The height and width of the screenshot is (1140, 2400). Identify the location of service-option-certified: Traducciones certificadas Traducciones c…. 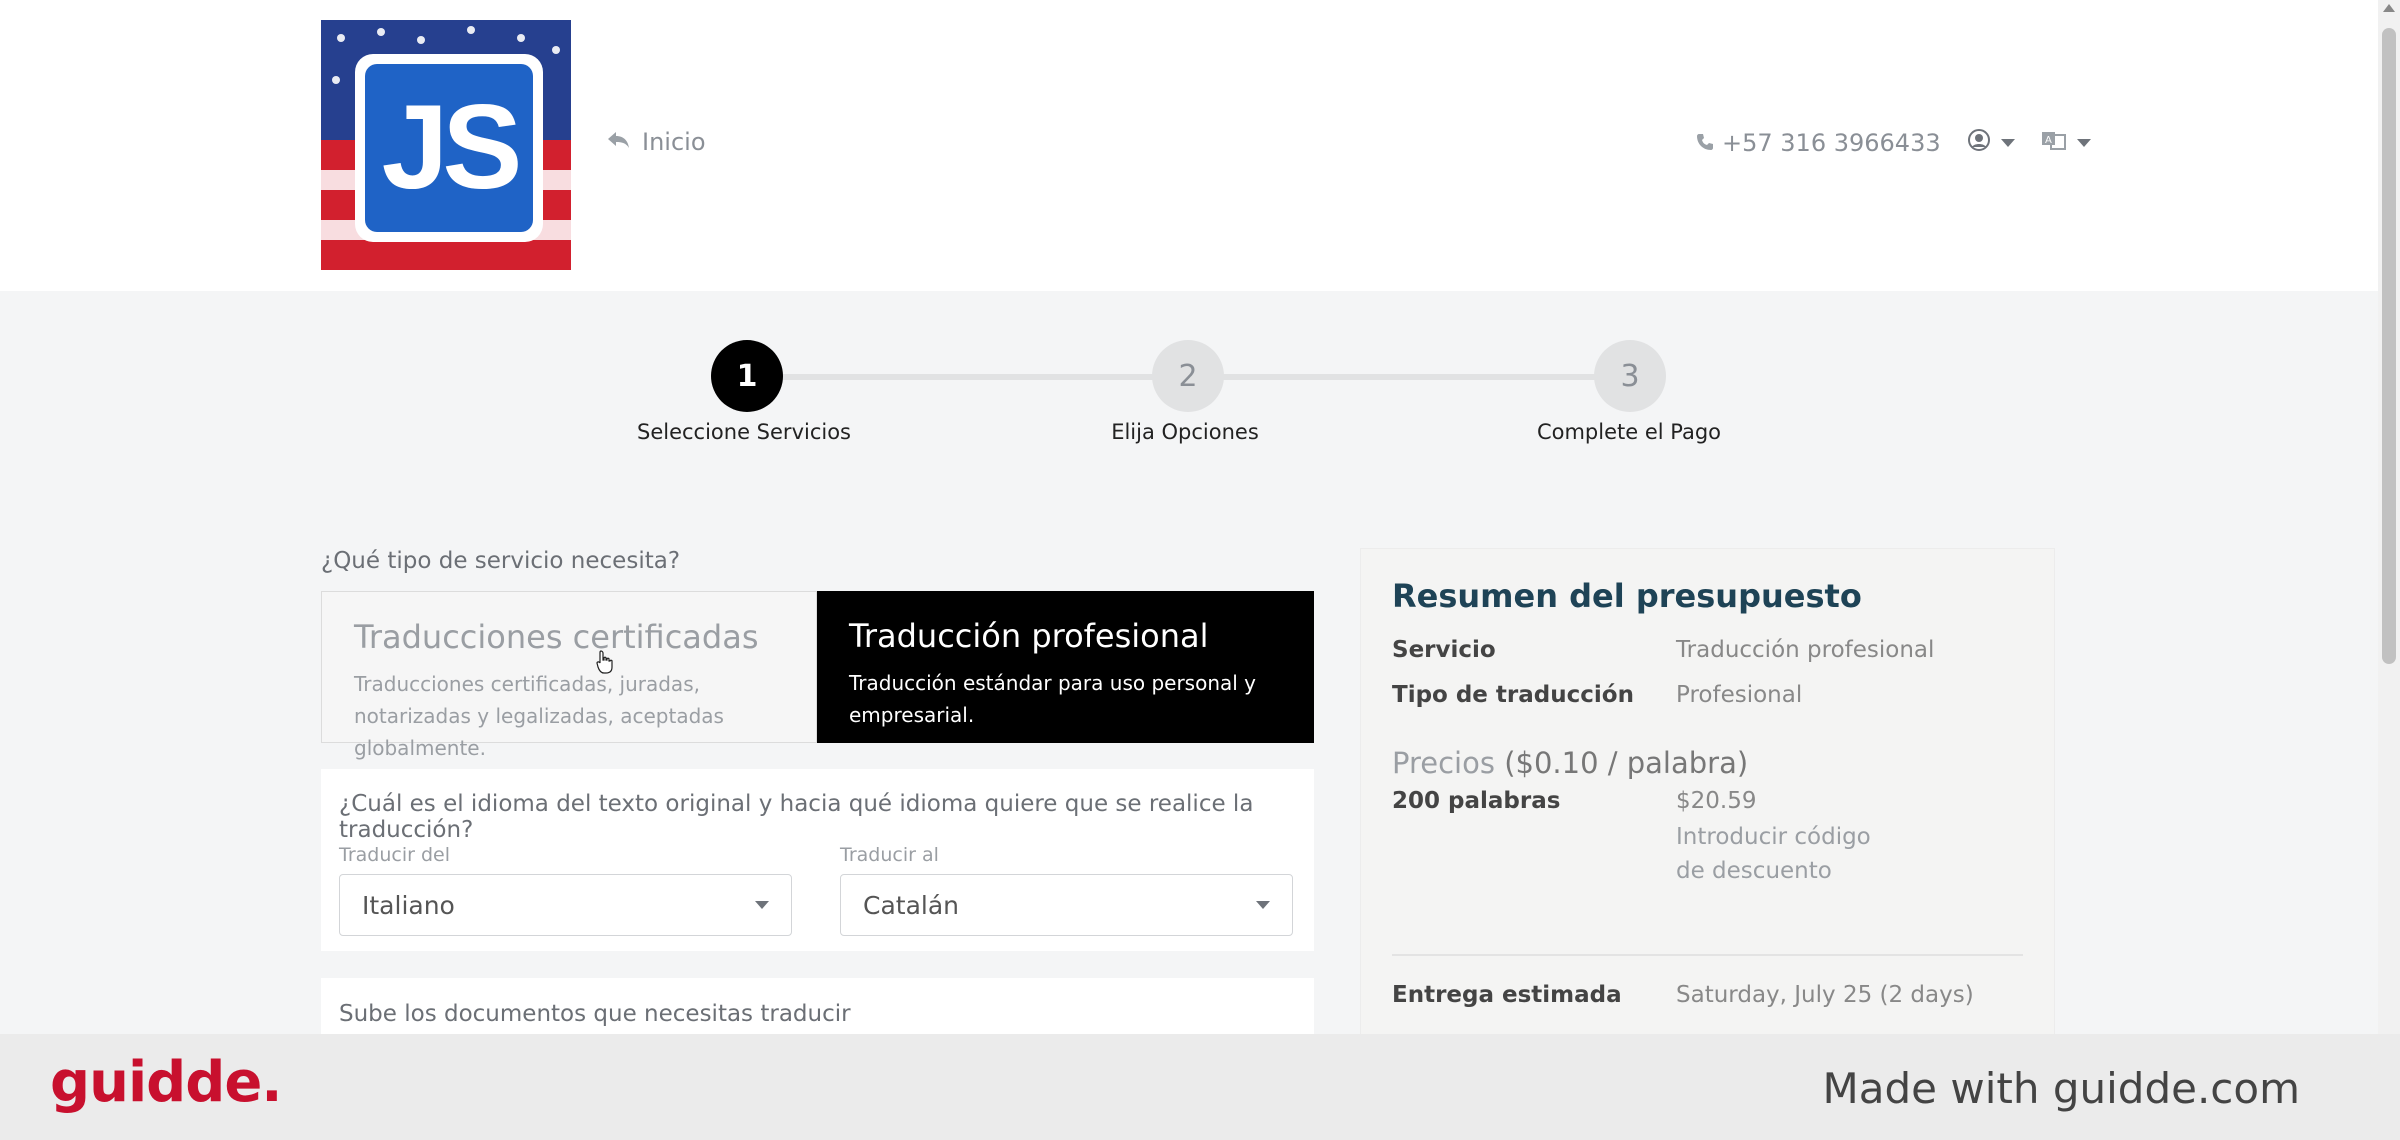
(569, 675).